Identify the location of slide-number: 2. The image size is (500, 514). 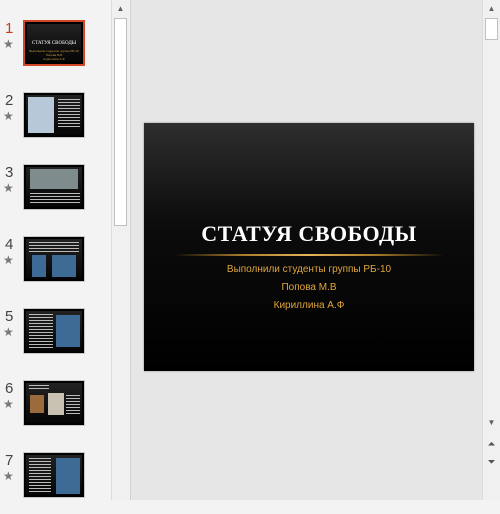
(9, 100).